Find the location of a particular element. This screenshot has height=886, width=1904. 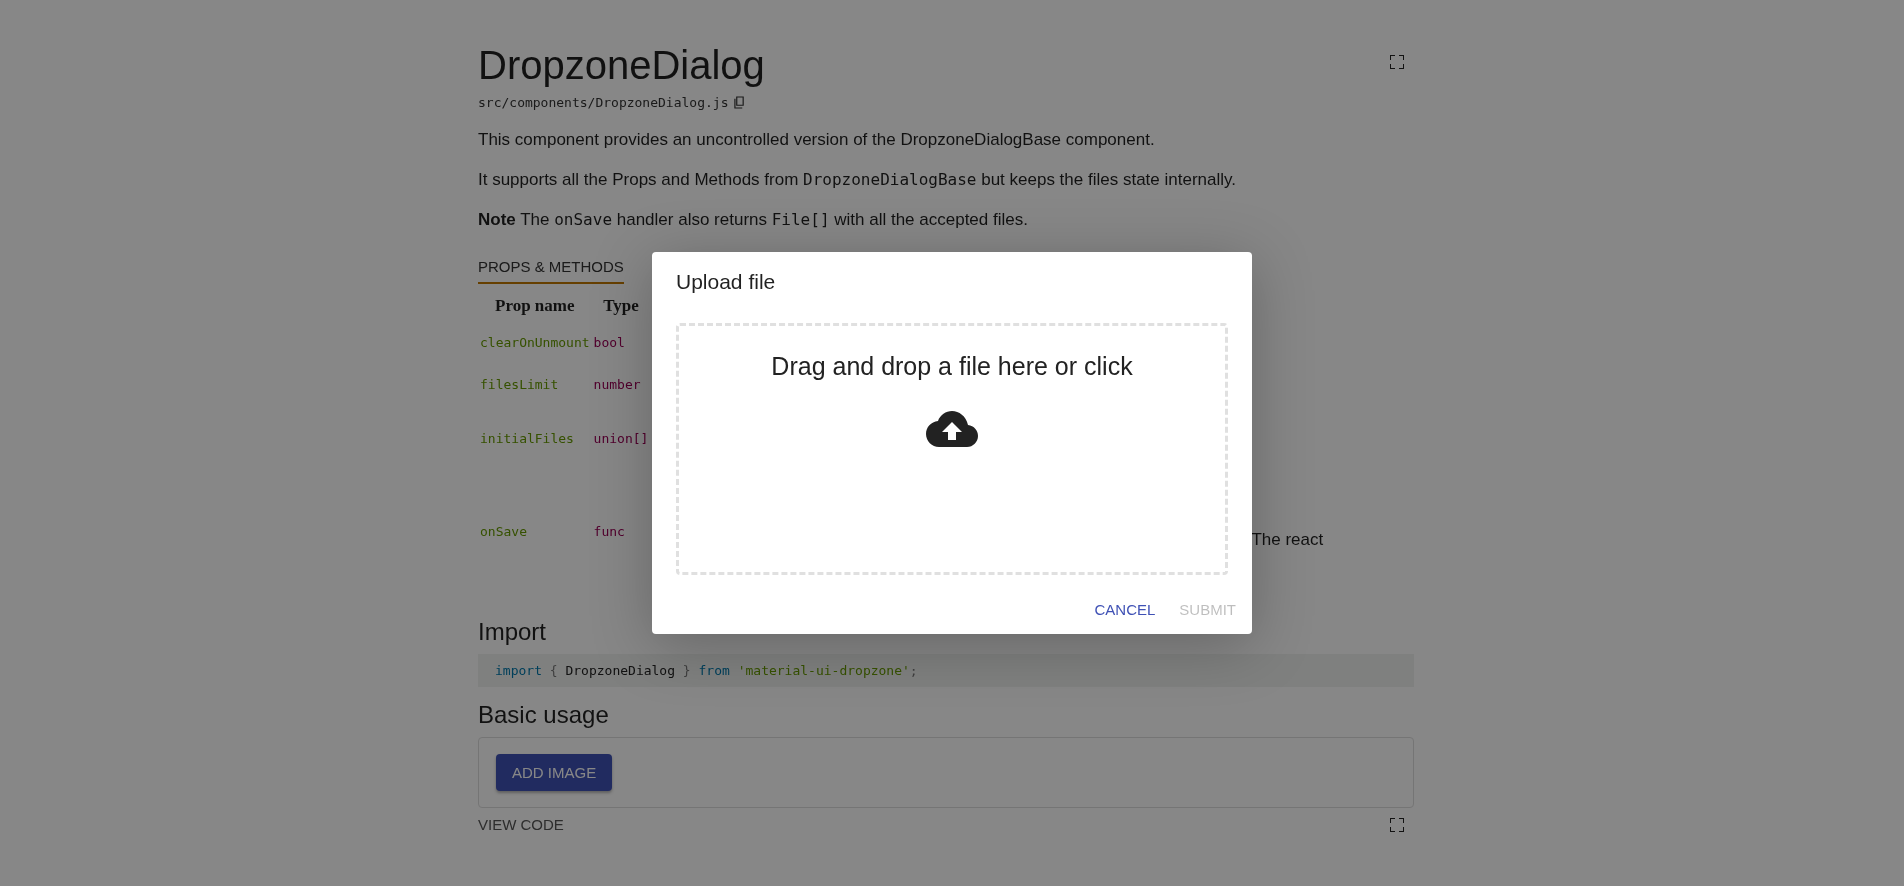

page-title: DropzoneDialog is located at coordinates (621, 65).